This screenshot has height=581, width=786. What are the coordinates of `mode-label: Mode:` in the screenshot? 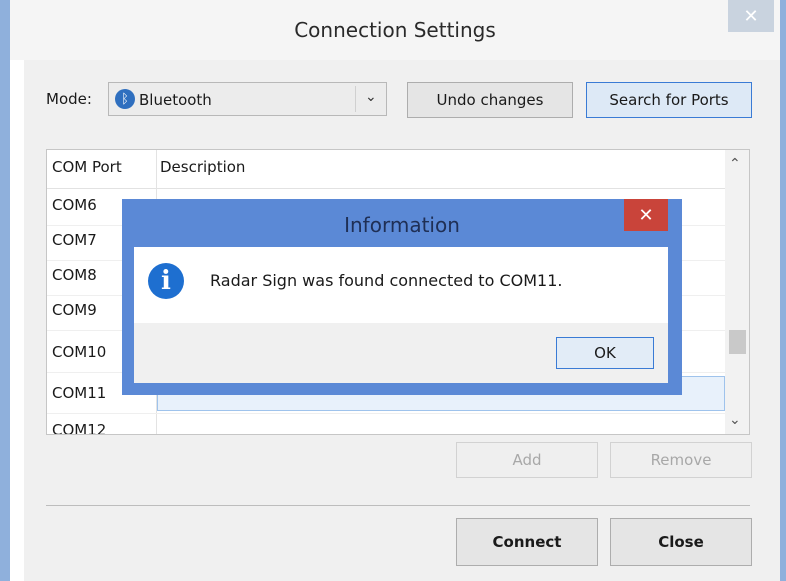 It's located at (69, 99).